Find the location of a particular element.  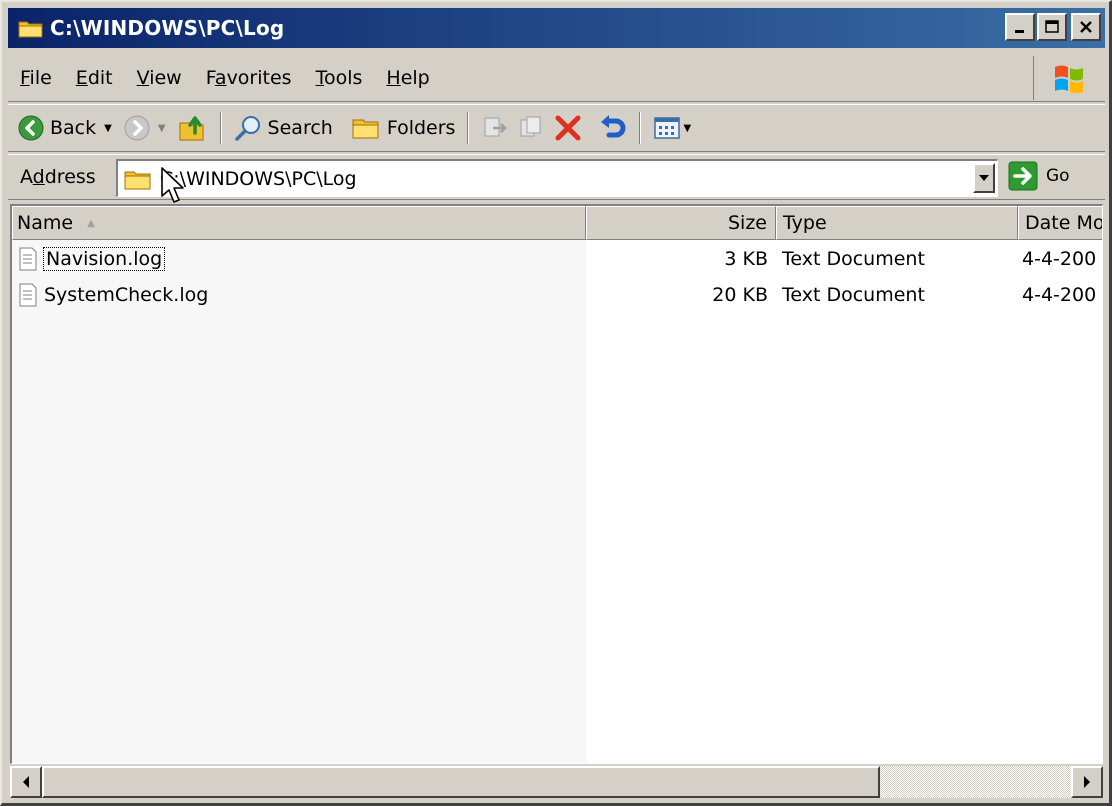

address-input: C:\WINDOWS\PC\Log is located at coordinates (557, 178).